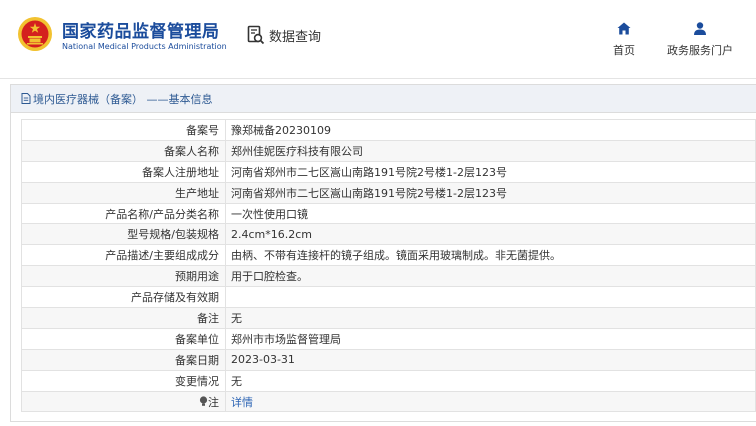 This screenshot has height=426, width=756. Describe the element at coordinates (378, 78) in the screenshot. I see `header-divider` at that location.